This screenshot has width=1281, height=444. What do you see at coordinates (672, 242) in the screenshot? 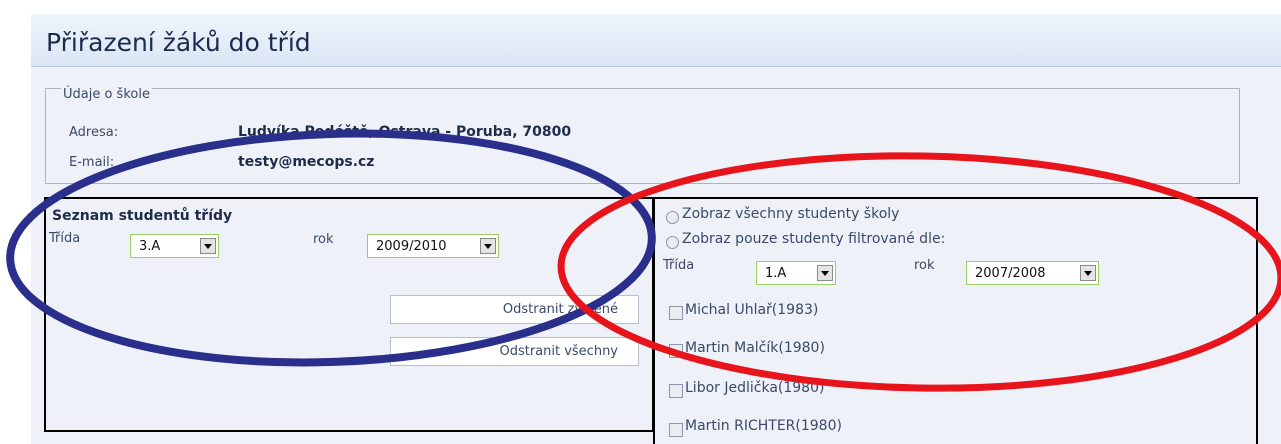
I see `show-filtered-radio` at bounding box center [672, 242].